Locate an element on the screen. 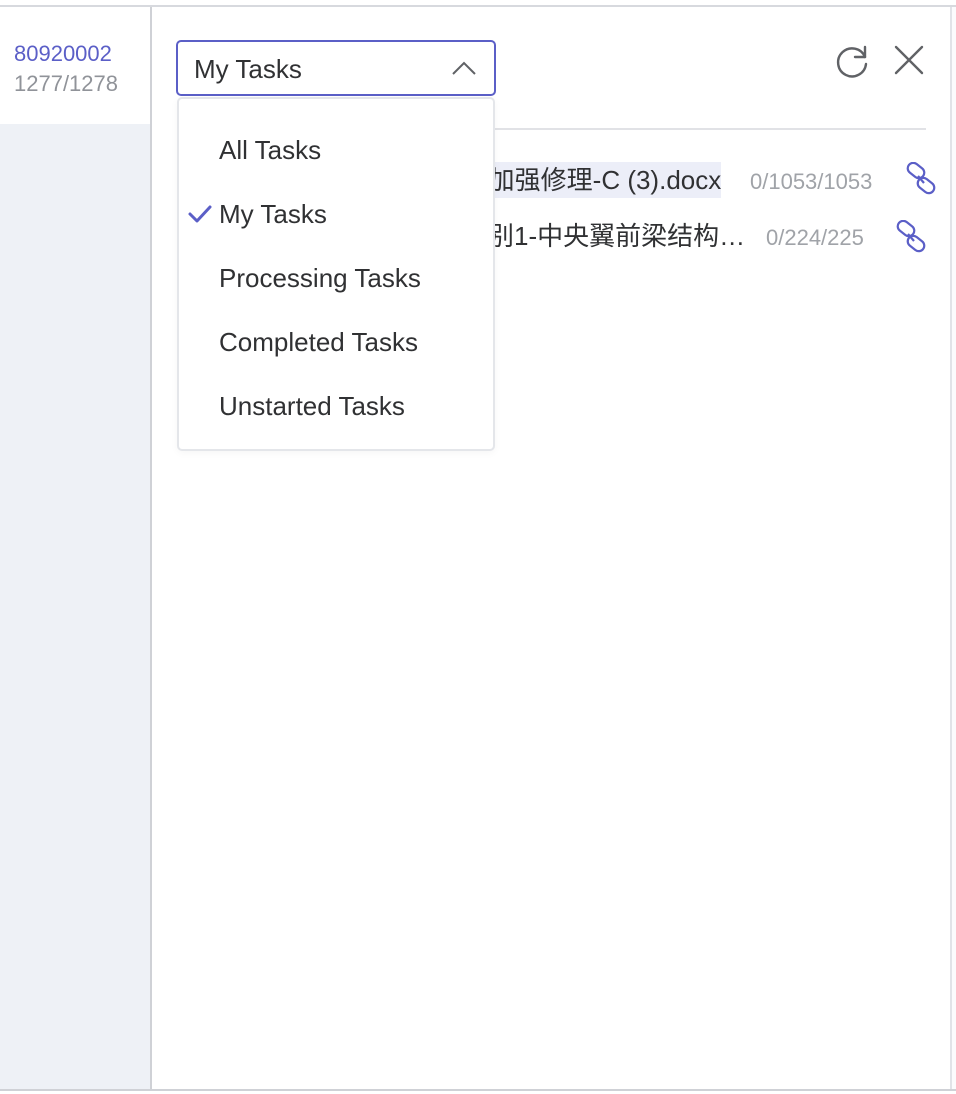  option-all-tasks: All Tasks is located at coordinates (336, 151).